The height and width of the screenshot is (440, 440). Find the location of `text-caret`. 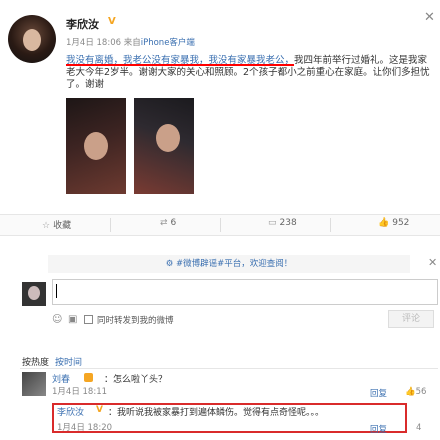

text-caret is located at coordinates (56, 291).